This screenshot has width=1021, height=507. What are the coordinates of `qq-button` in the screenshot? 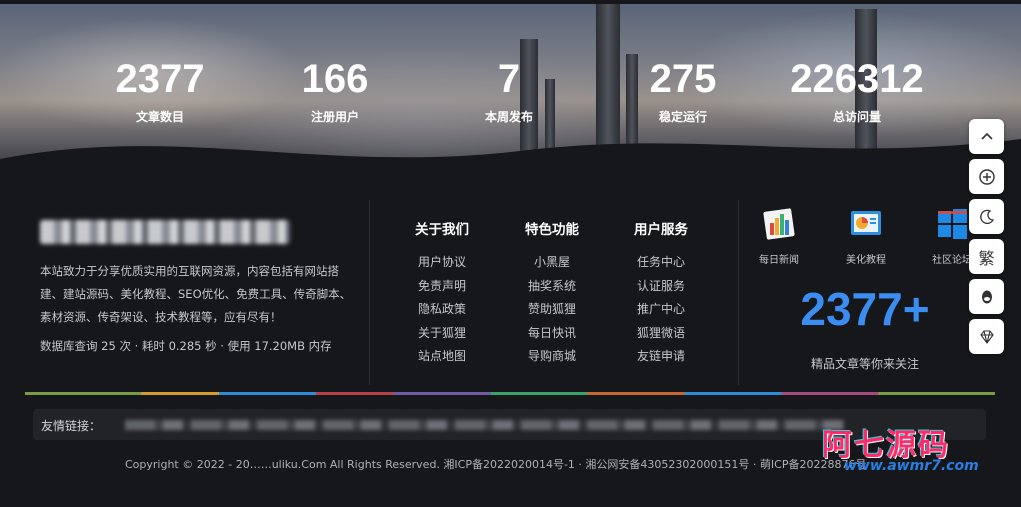 It's located at (986, 296).